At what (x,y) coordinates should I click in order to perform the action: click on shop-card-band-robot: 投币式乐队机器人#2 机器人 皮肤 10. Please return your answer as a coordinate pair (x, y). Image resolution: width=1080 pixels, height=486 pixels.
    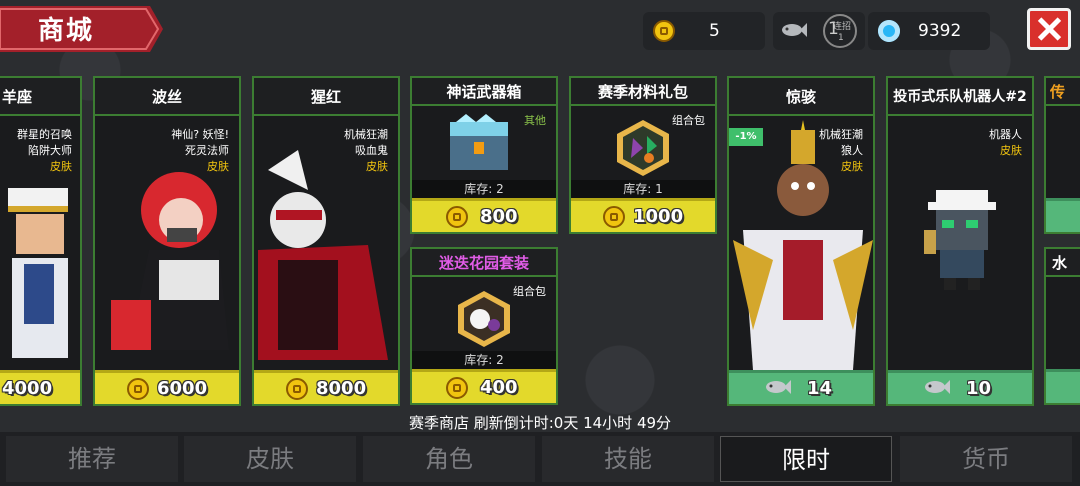
    Looking at the image, I should click on (960, 241).